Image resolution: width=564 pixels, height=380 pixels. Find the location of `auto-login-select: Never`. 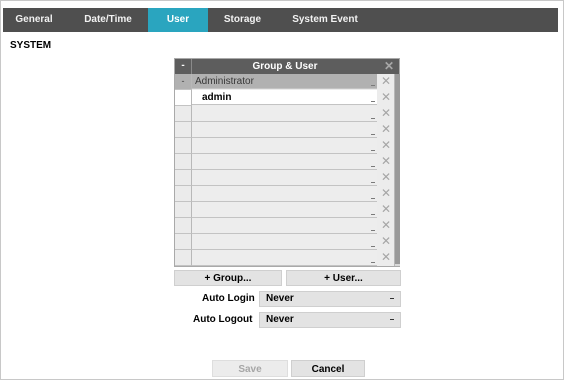

auto-login-select: Never is located at coordinates (330, 299).